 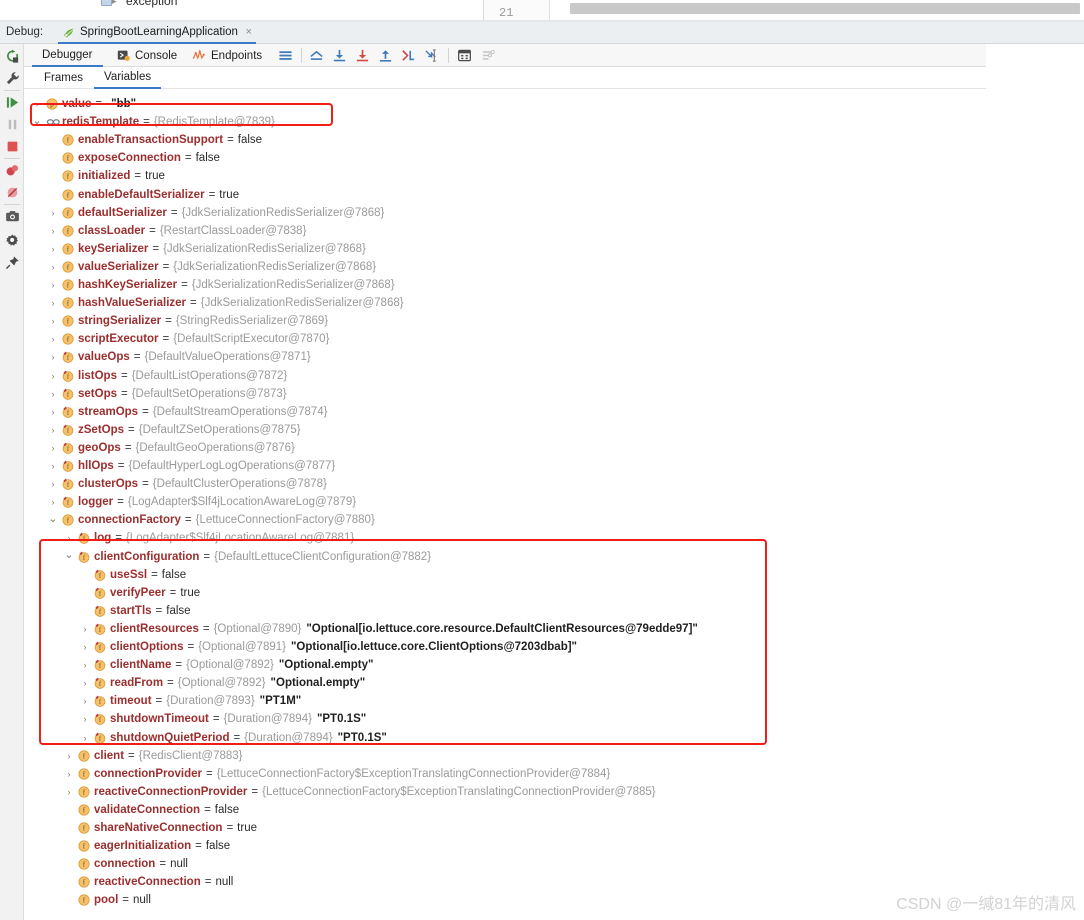 I want to click on close-icon: ×, so click(x=248, y=32).